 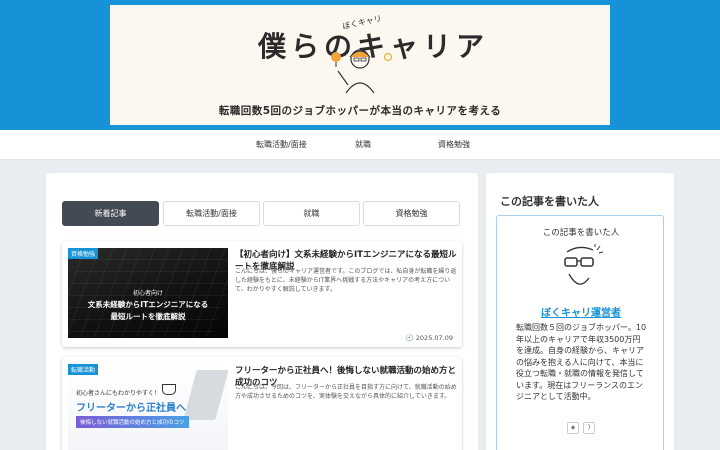 I want to click on profile-title: この記事を書いた人, so click(x=581, y=233).